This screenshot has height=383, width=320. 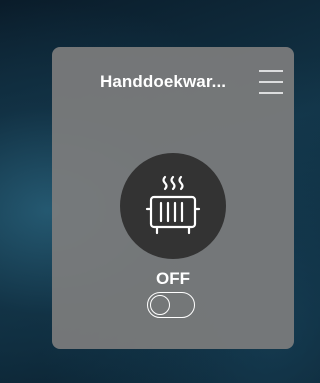 I want to click on device-icon-button, so click(x=173, y=206).